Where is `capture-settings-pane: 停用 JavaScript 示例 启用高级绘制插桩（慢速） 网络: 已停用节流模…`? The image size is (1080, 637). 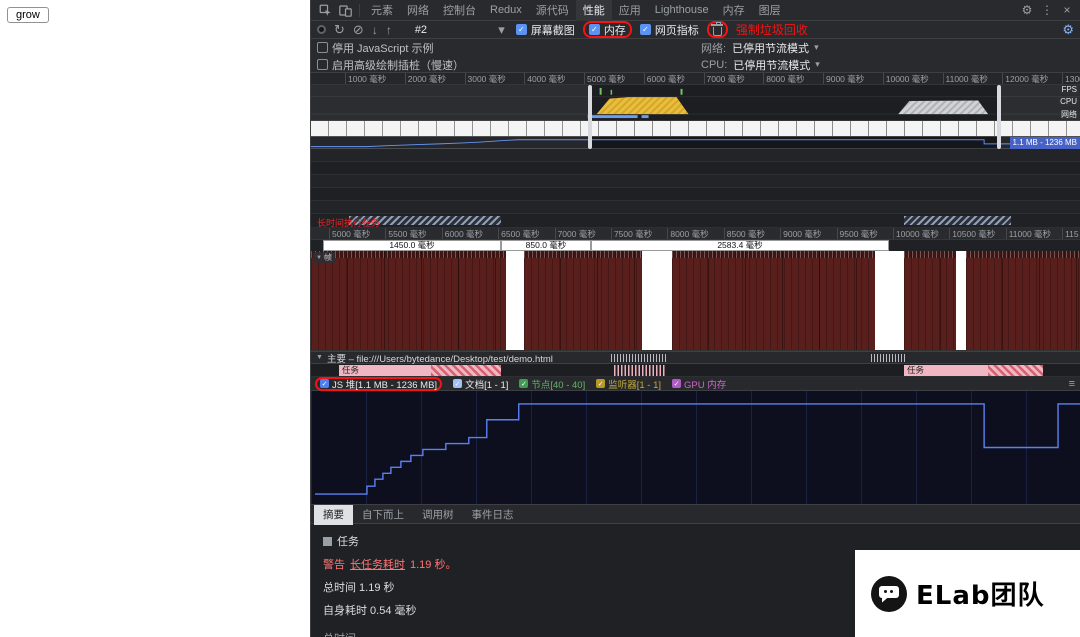
capture-settings-pane: 停用 JavaScript 示例 启用高级绘制插桩（慢速） 网络: 已停用节流模… is located at coordinates (695, 56).